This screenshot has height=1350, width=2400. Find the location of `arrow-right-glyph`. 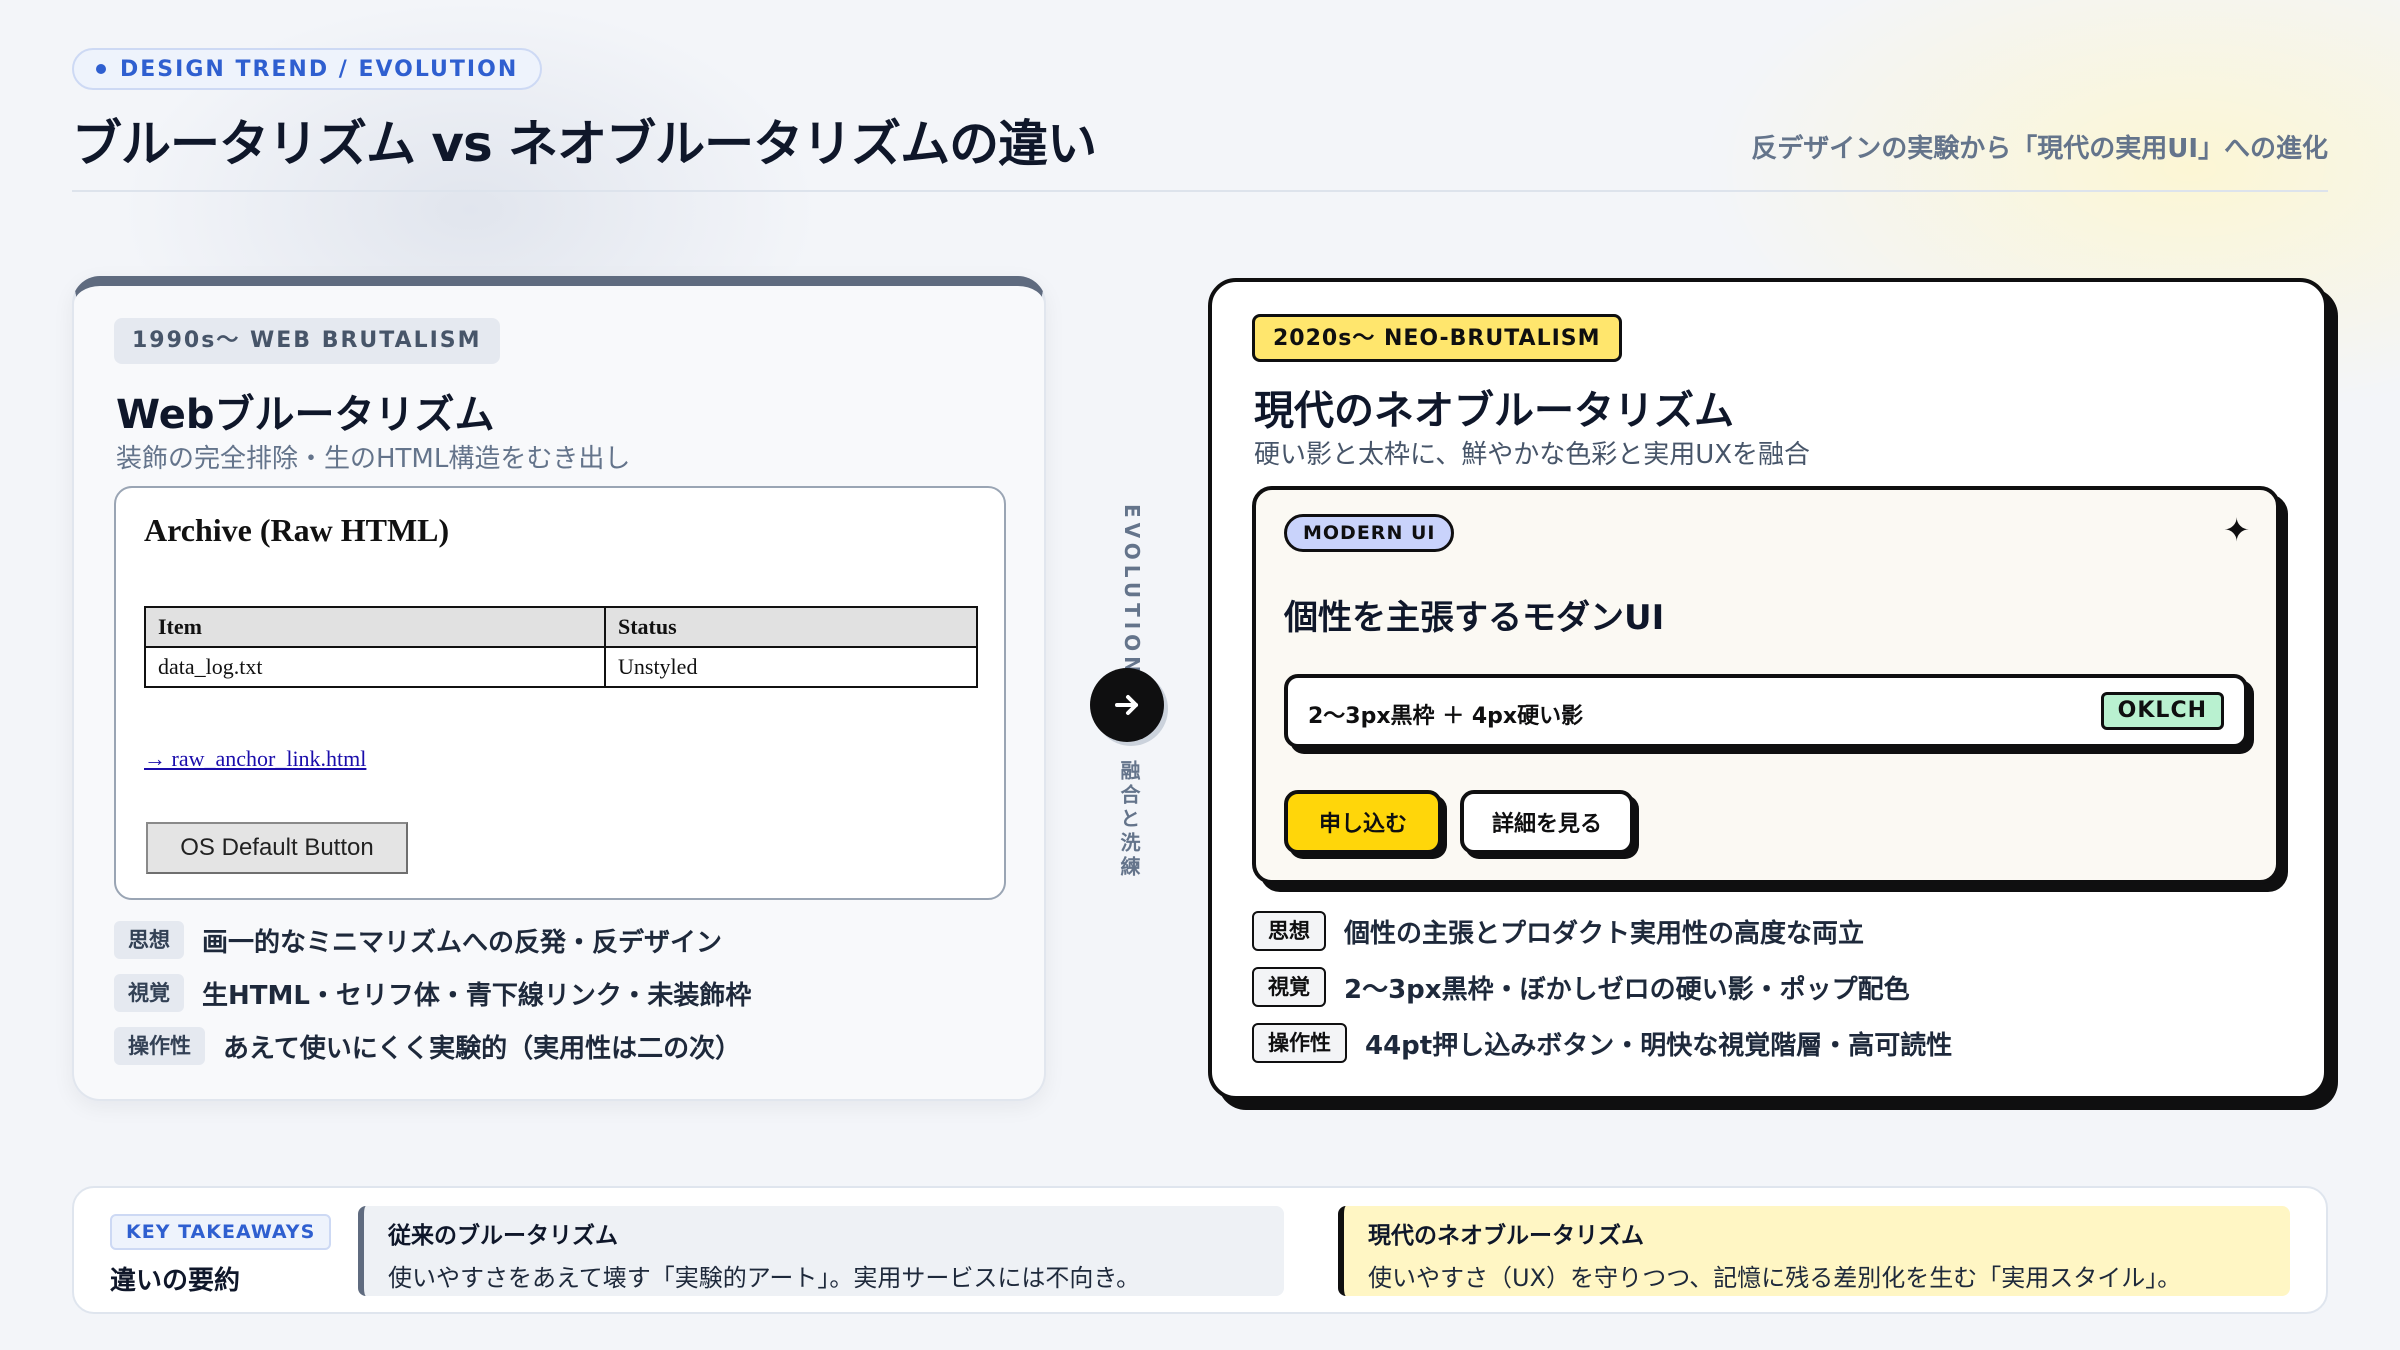

arrow-right-glyph is located at coordinates (1126, 705).